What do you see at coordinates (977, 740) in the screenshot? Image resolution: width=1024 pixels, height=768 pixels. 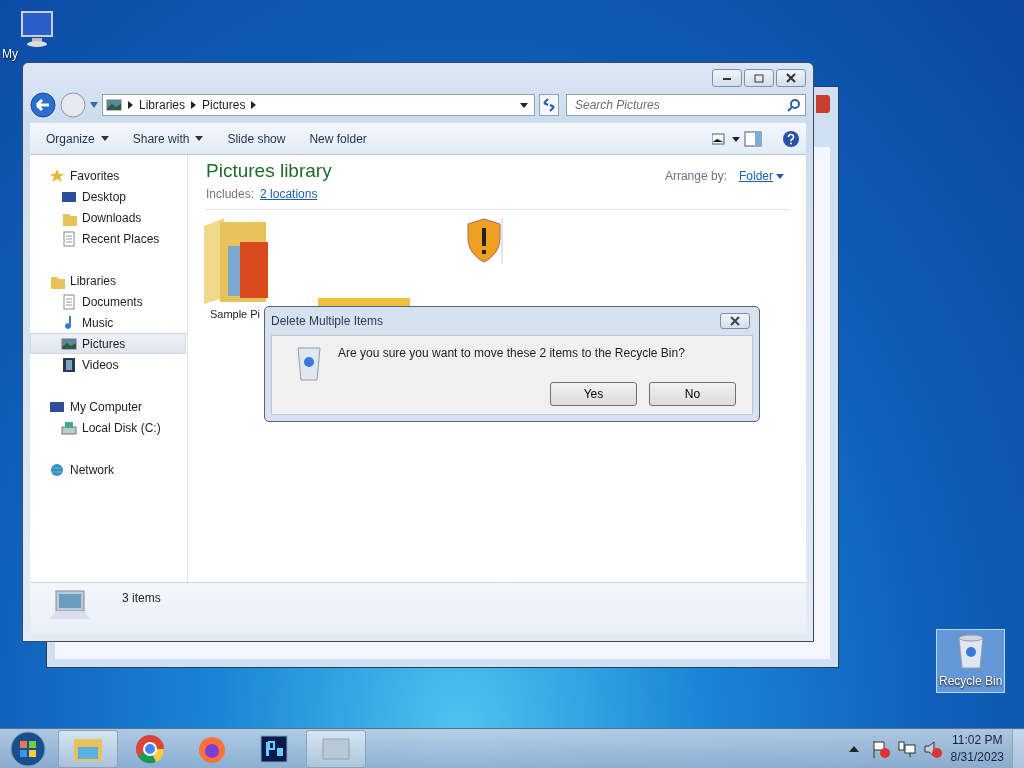 I see `clock-time: 11:02 PM` at bounding box center [977, 740].